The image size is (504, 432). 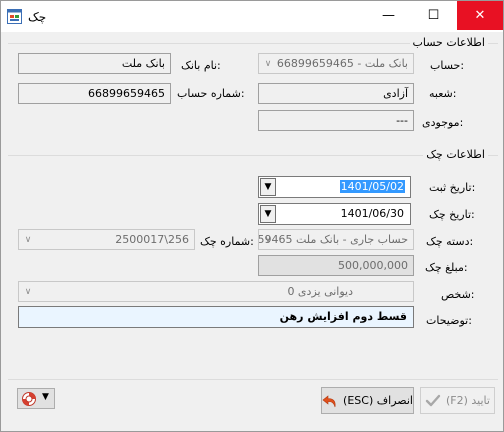 I want to click on person-select-value: دیوانی یزدی 0, so click(x=320, y=291).